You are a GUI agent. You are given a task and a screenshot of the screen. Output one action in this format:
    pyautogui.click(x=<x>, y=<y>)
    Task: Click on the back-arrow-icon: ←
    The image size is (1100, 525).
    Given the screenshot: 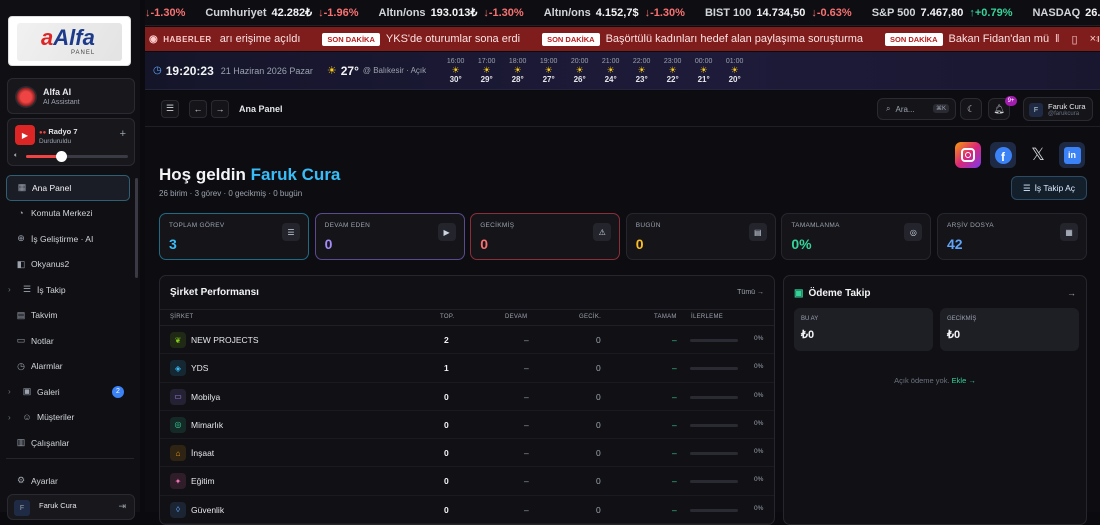 What is the action you would take?
    pyautogui.click(x=198, y=108)
    